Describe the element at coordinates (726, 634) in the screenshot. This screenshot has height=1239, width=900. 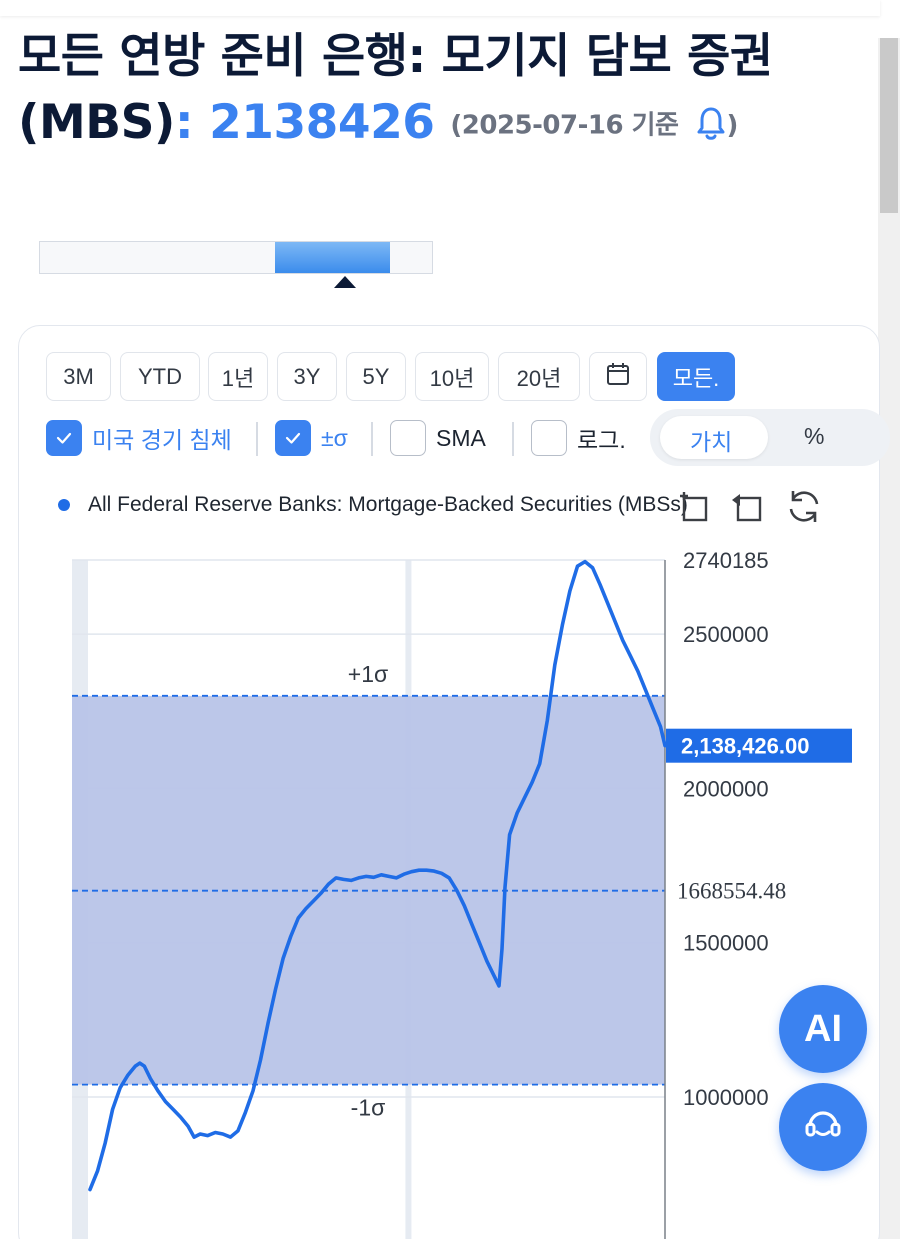
I see `y-tick-label: 2500000` at that location.